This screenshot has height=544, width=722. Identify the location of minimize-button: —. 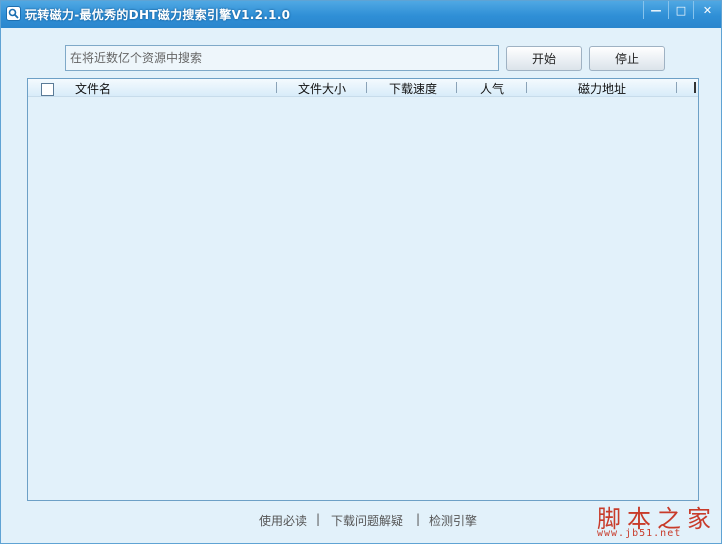
(655, 10).